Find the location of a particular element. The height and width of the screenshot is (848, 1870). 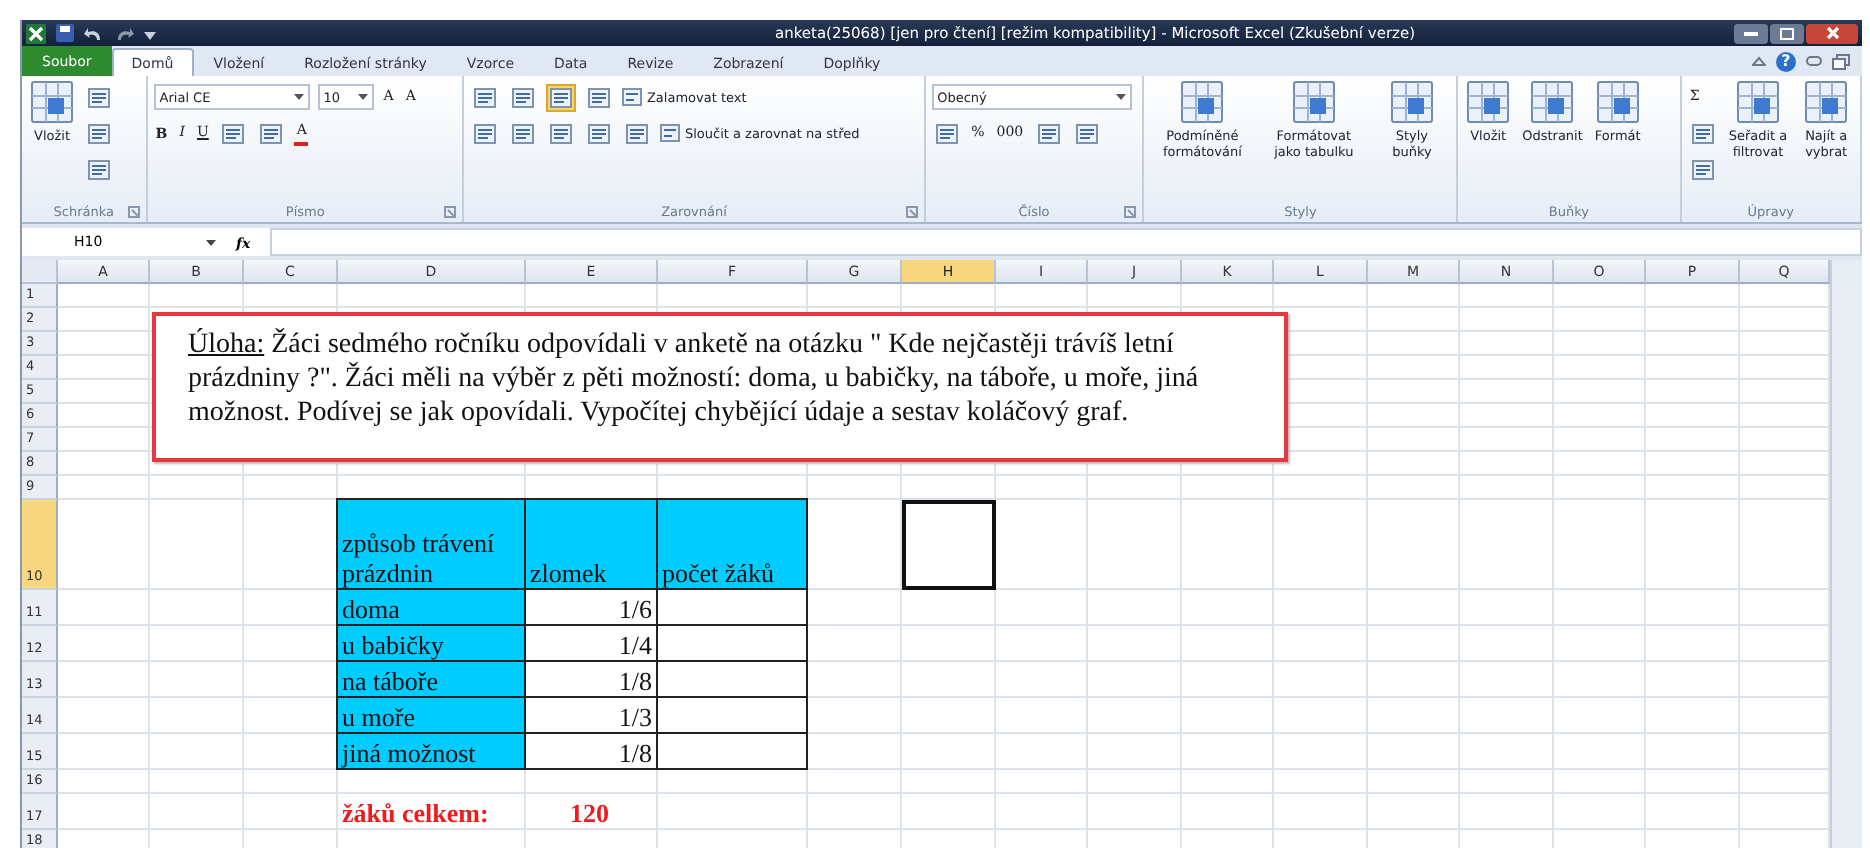

table-cell: u moře is located at coordinates (431, 715).